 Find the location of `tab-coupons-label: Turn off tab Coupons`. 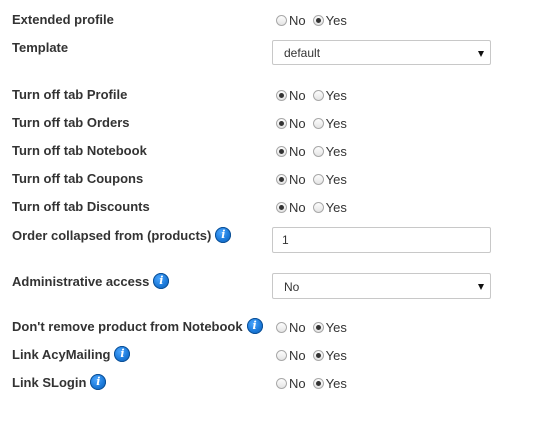

tab-coupons-label: Turn off tab Coupons is located at coordinates (78, 178).